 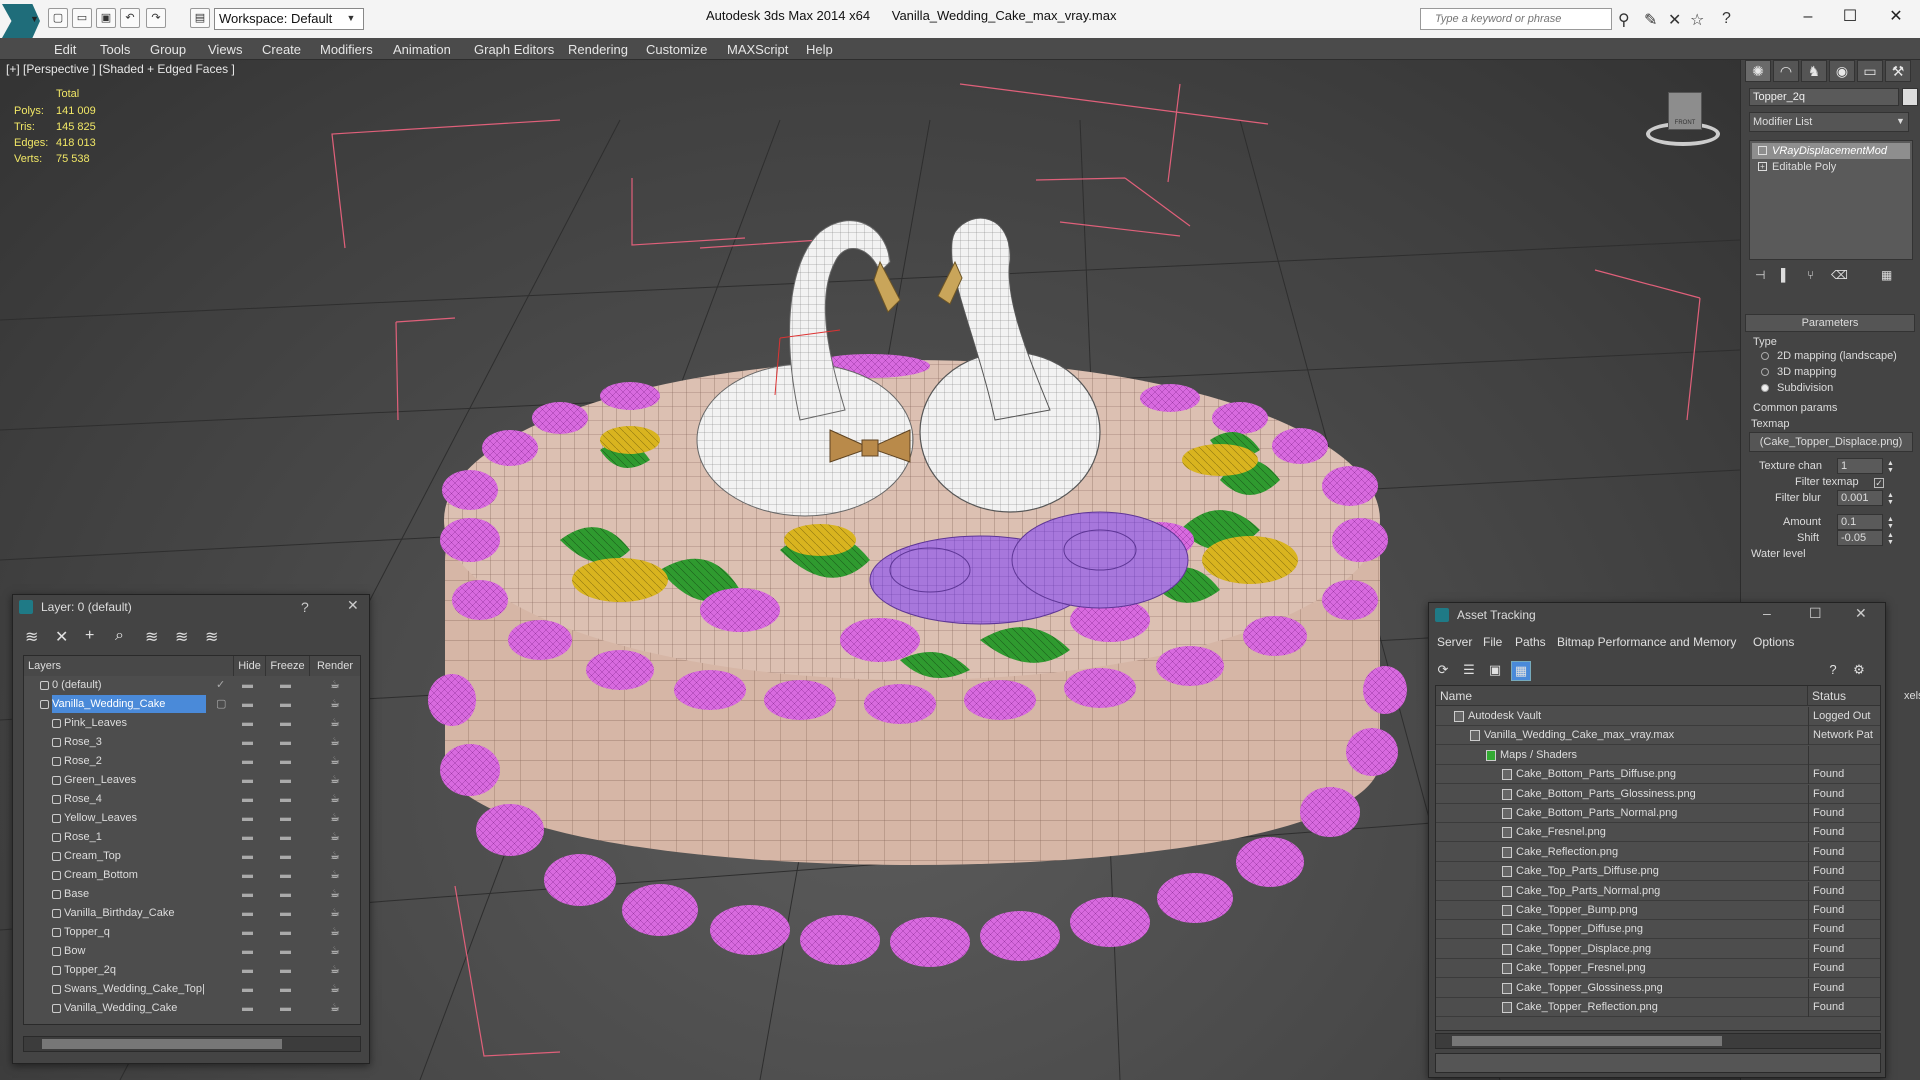 I want to click on pin-stack-icon: ⊣, so click(x=1760, y=275).